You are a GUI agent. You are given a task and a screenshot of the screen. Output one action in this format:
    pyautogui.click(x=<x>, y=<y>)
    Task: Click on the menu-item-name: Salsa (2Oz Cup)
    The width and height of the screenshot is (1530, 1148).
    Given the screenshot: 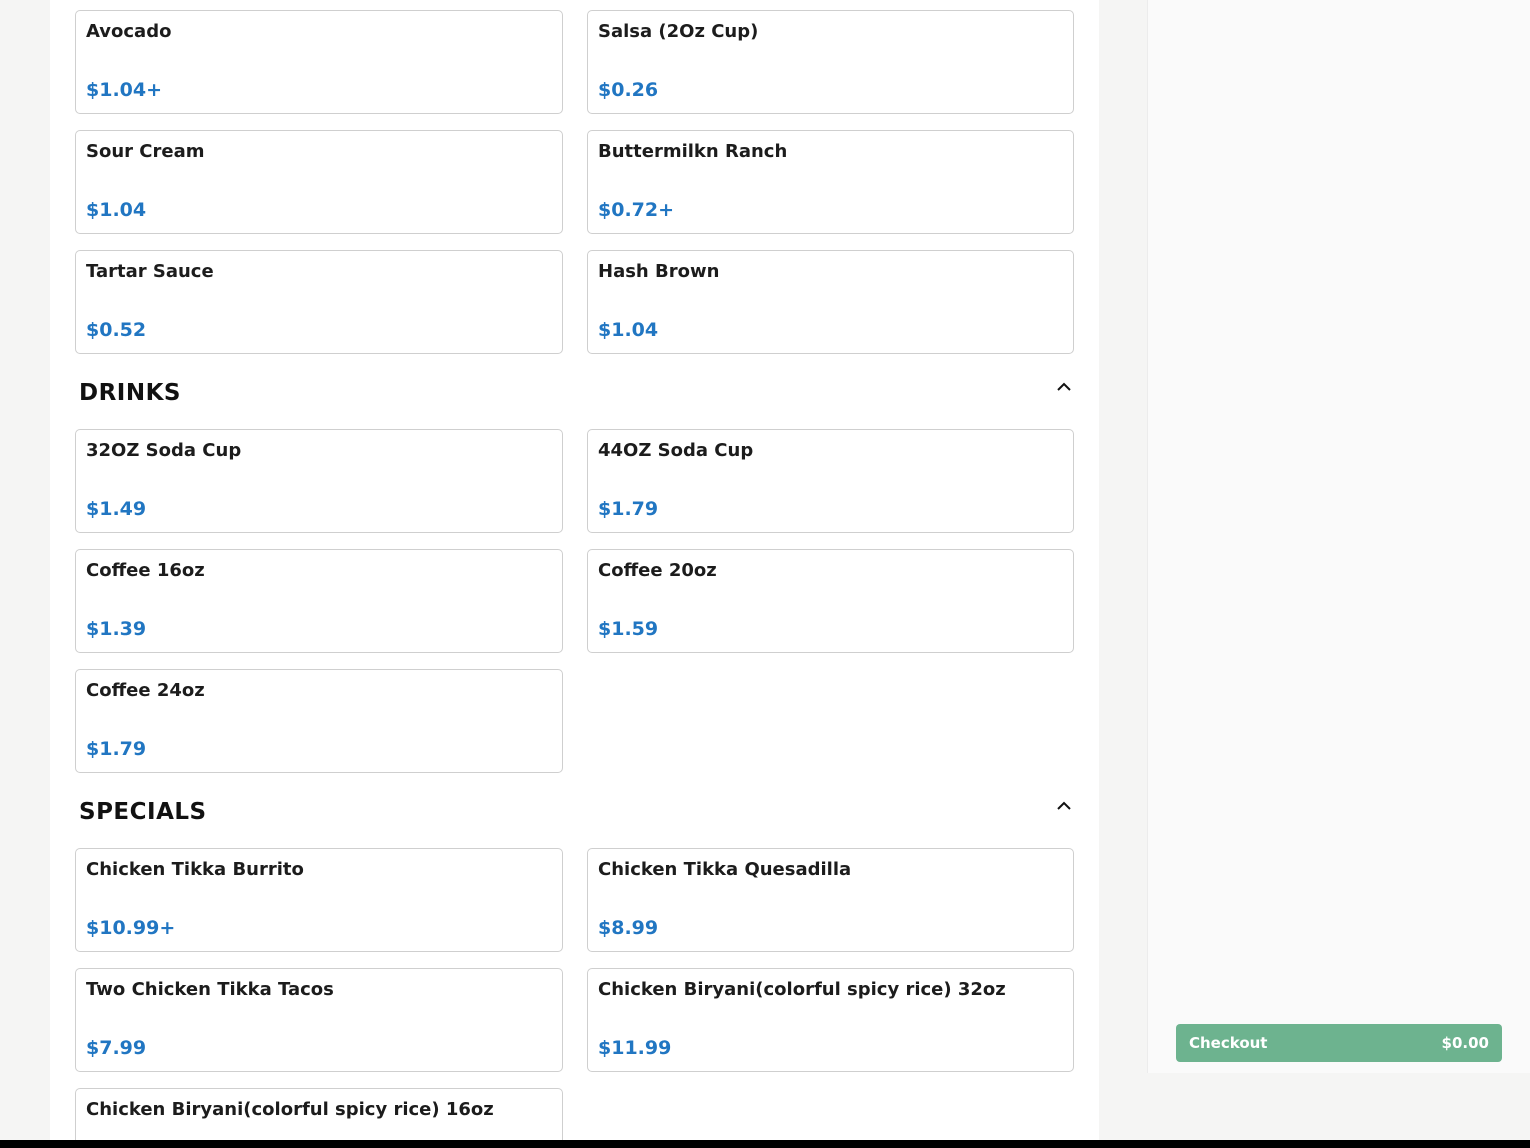 What is the action you would take?
    pyautogui.click(x=678, y=31)
    